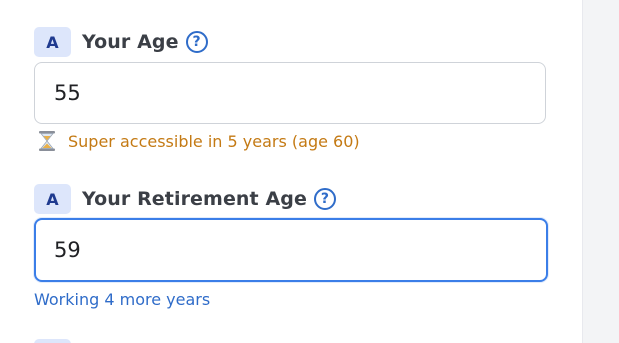 The image size is (619, 343). I want to click on retirement-age-hint: Working 4 more years, so click(122, 299).